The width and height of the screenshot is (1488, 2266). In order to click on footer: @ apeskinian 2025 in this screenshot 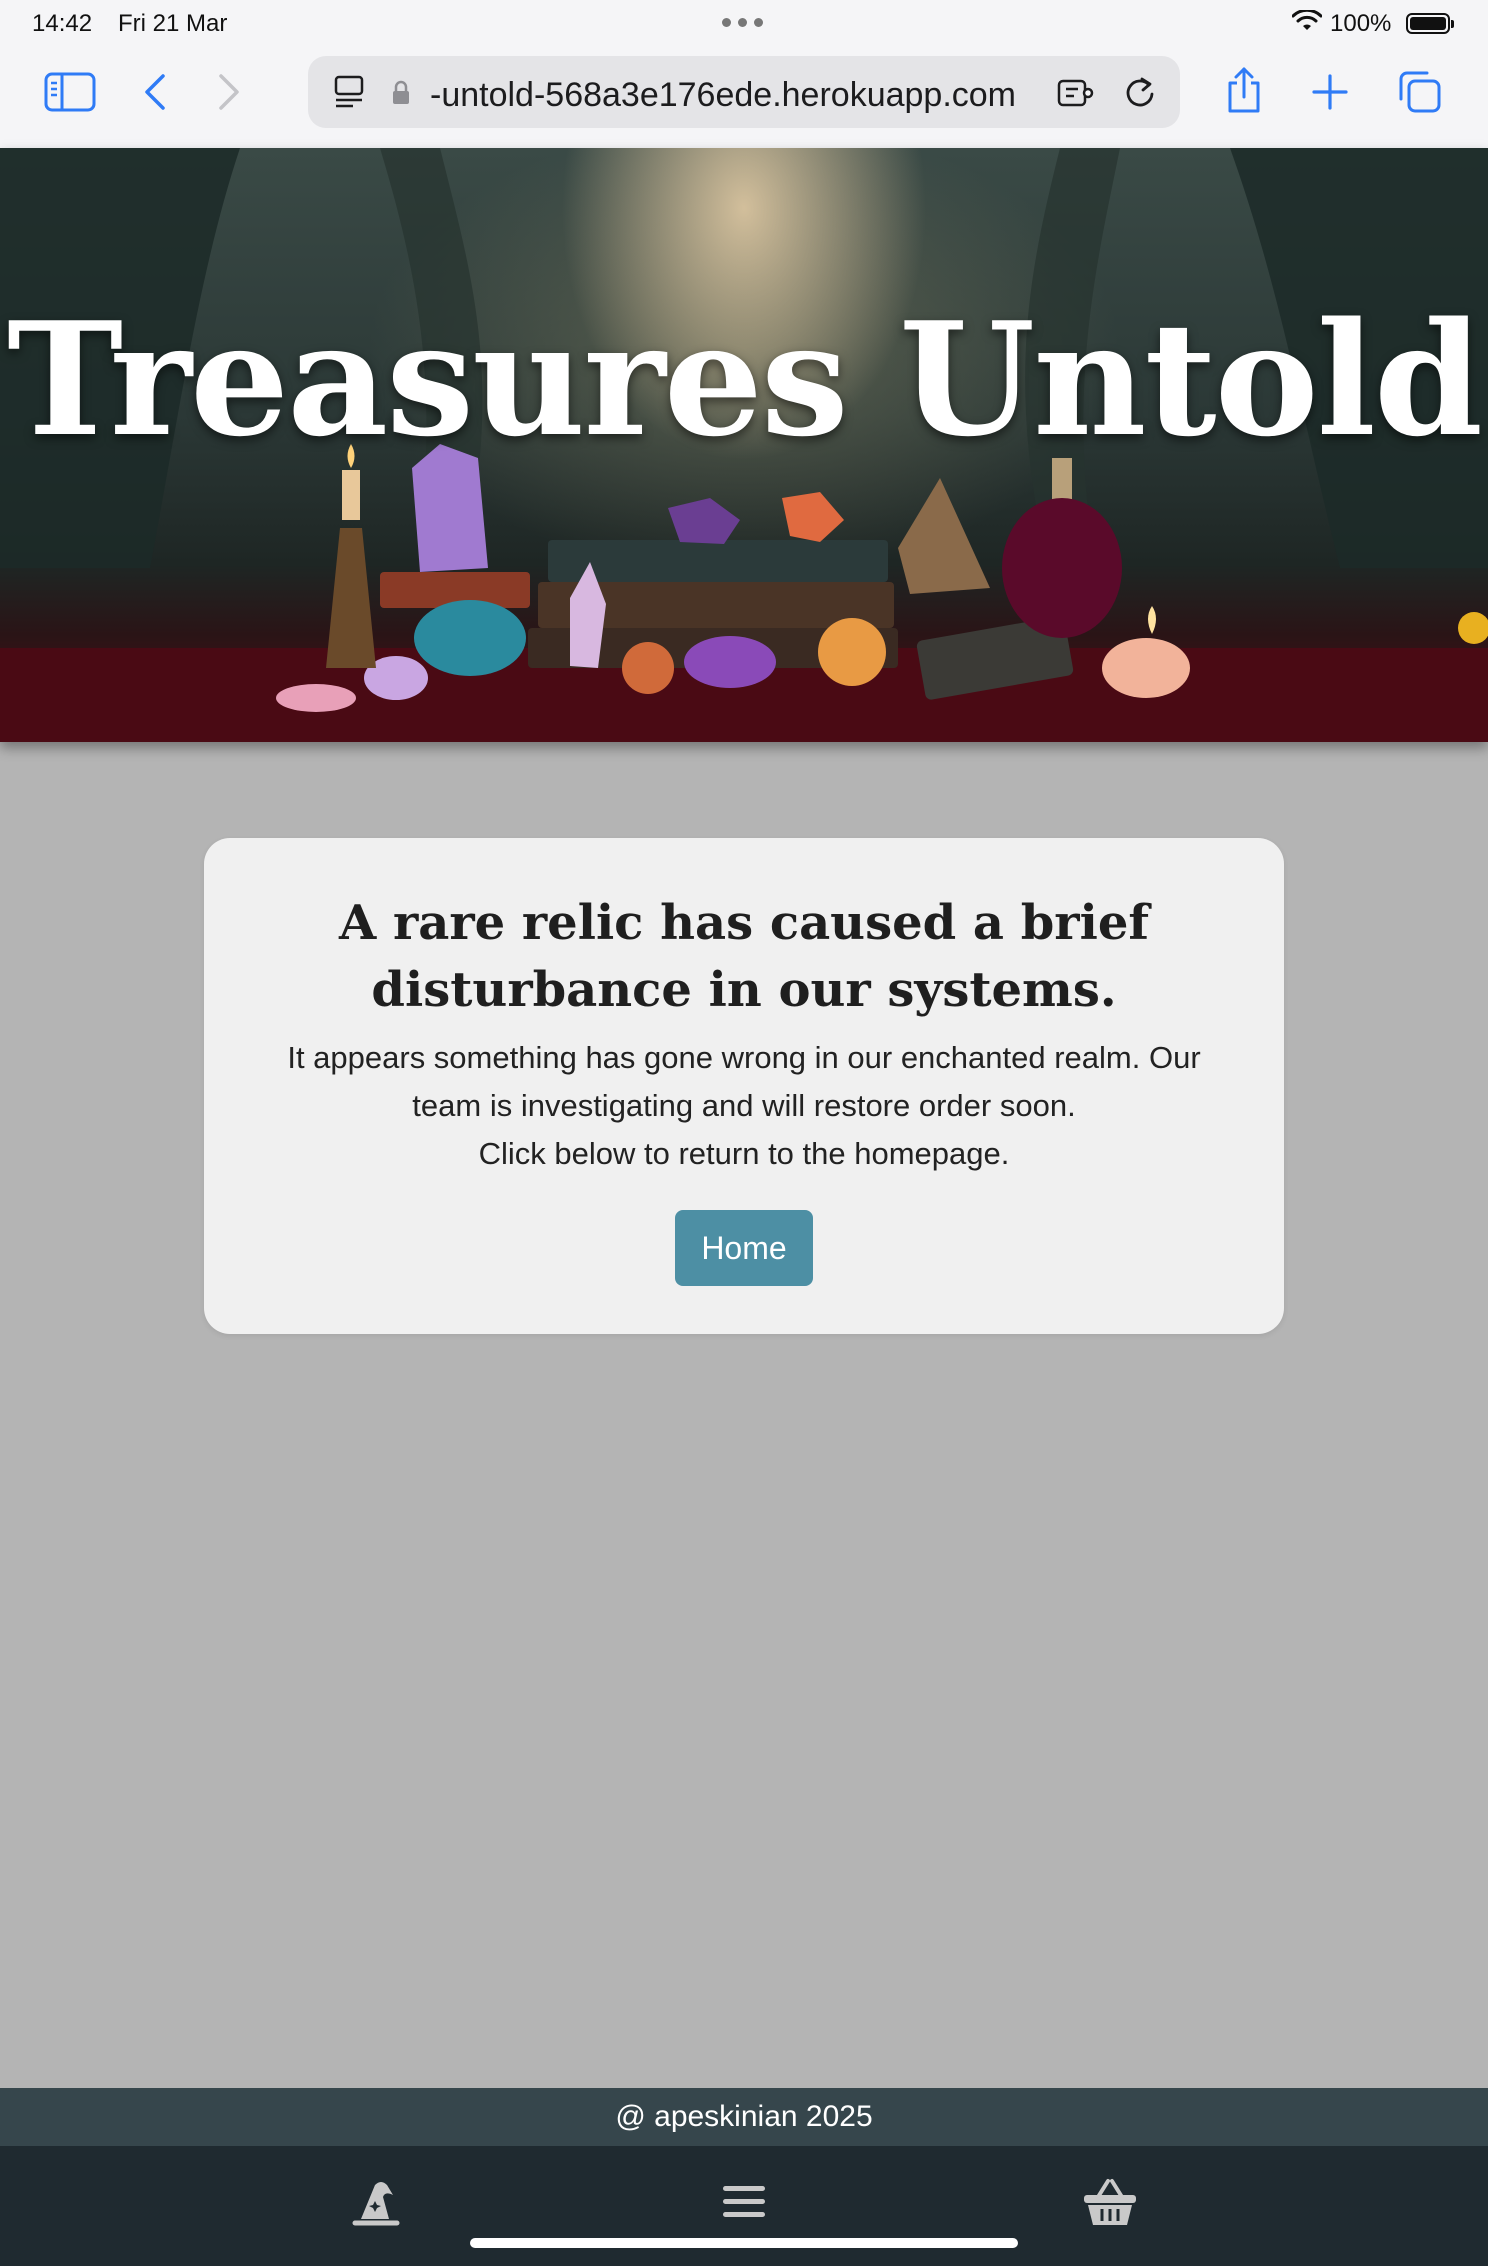, I will do `click(744, 2117)`.